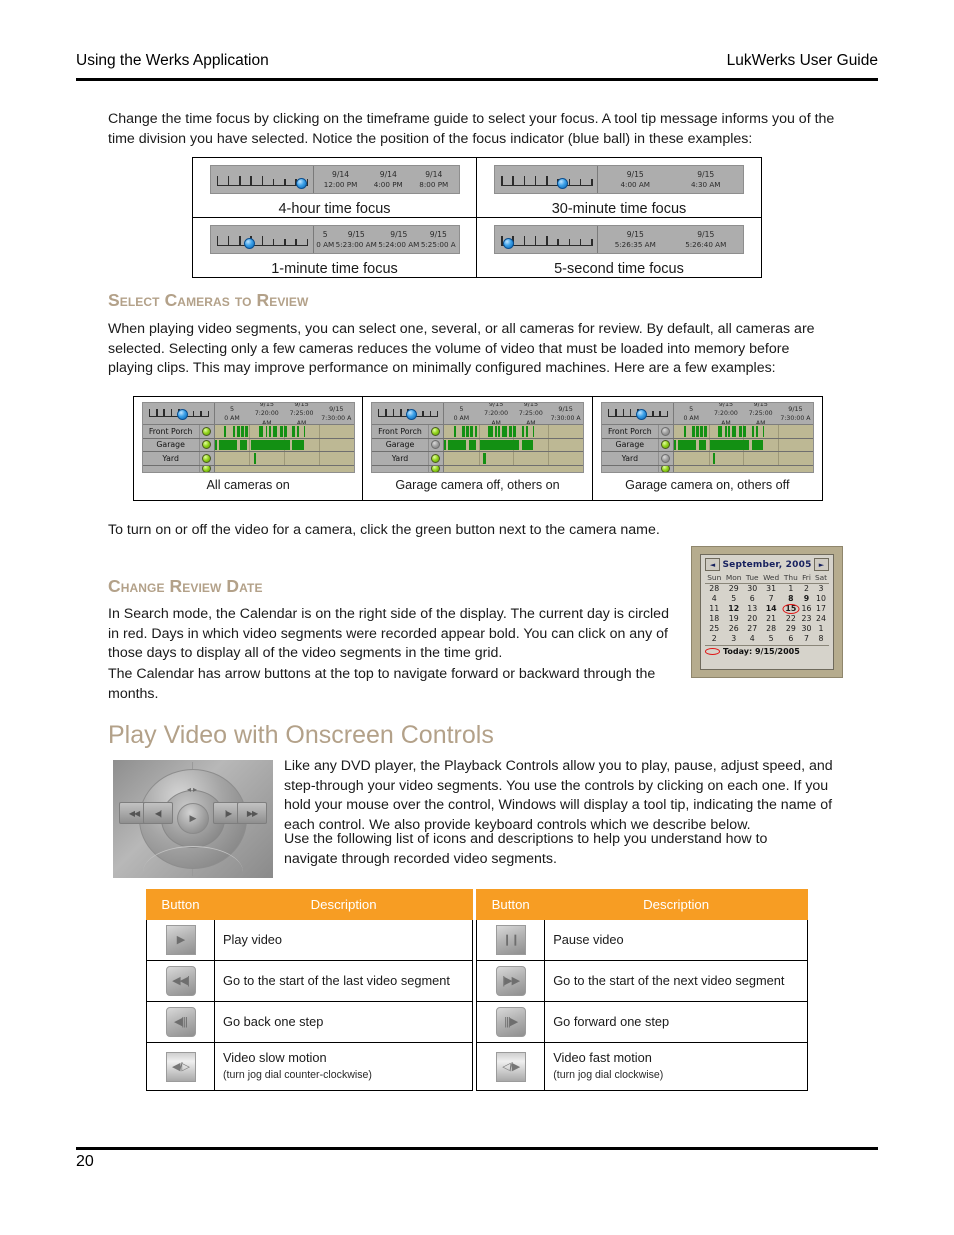  What do you see at coordinates (806, 619) in the screenshot?
I see `calendar-day-cell: 23` at bounding box center [806, 619].